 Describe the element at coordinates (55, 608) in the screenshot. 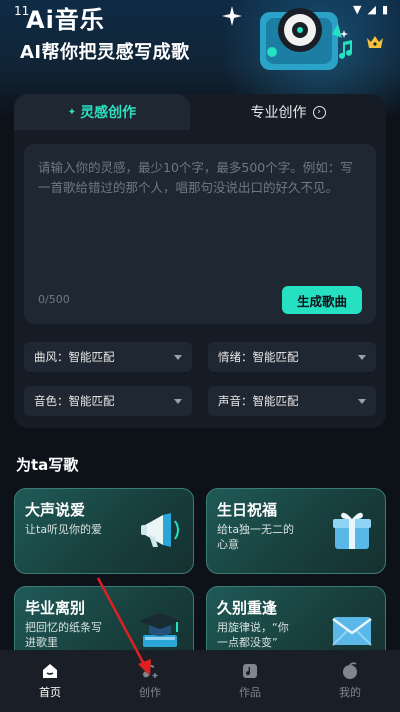

I see `card-title: 毕业离别` at that location.